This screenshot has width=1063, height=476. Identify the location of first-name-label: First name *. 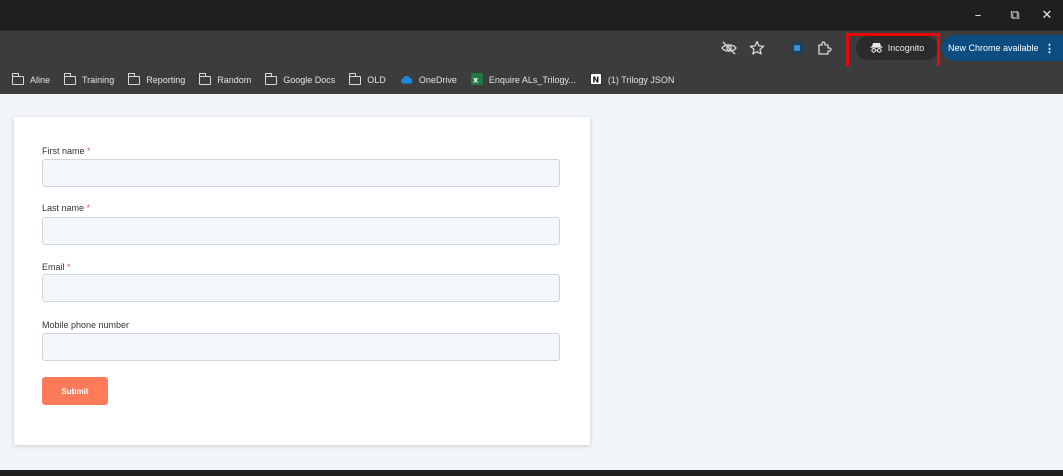
(66, 151).